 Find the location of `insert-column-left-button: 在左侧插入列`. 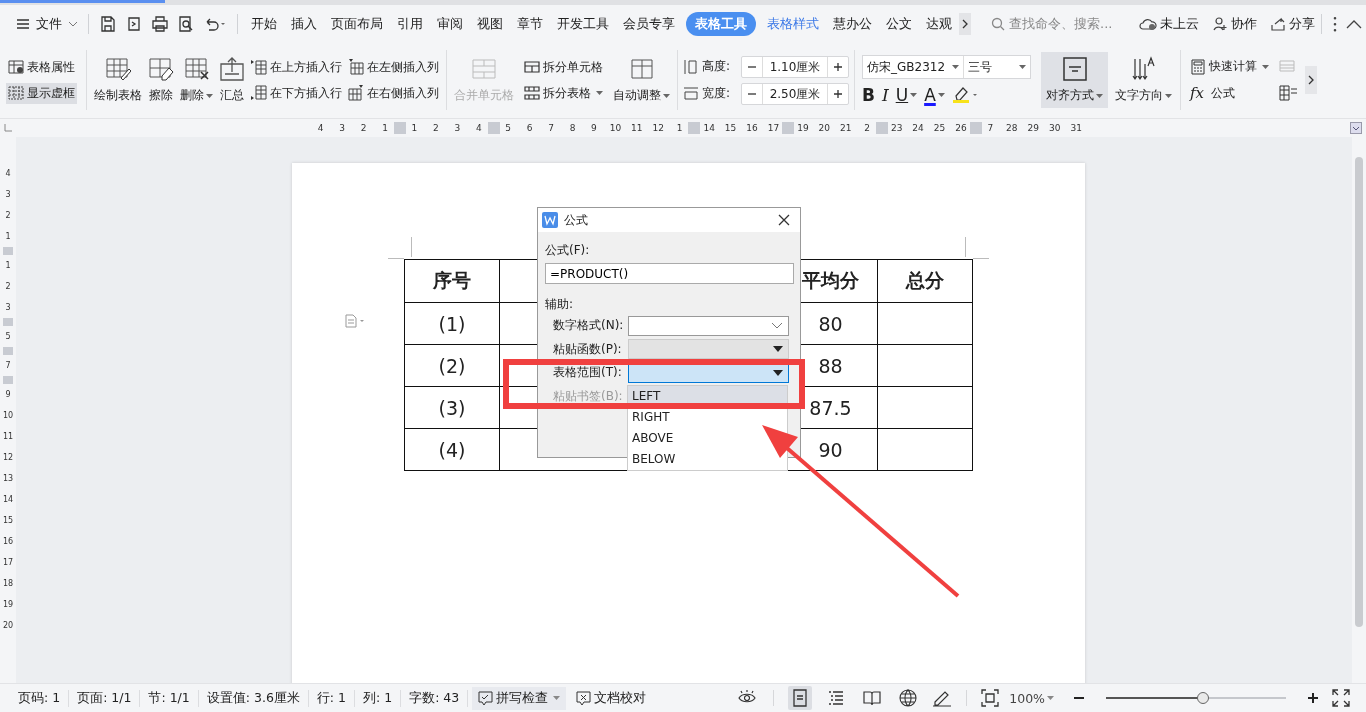

insert-column-left-button: 在左侧插入列 is located at coordinates (393, 67).